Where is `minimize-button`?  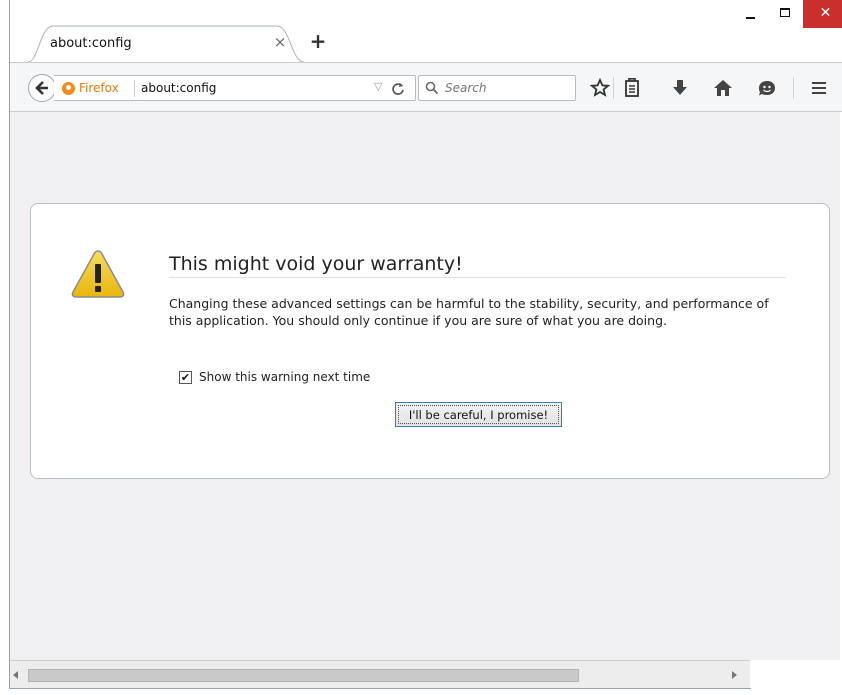 minimize-button is located at coordinates (750, 14).